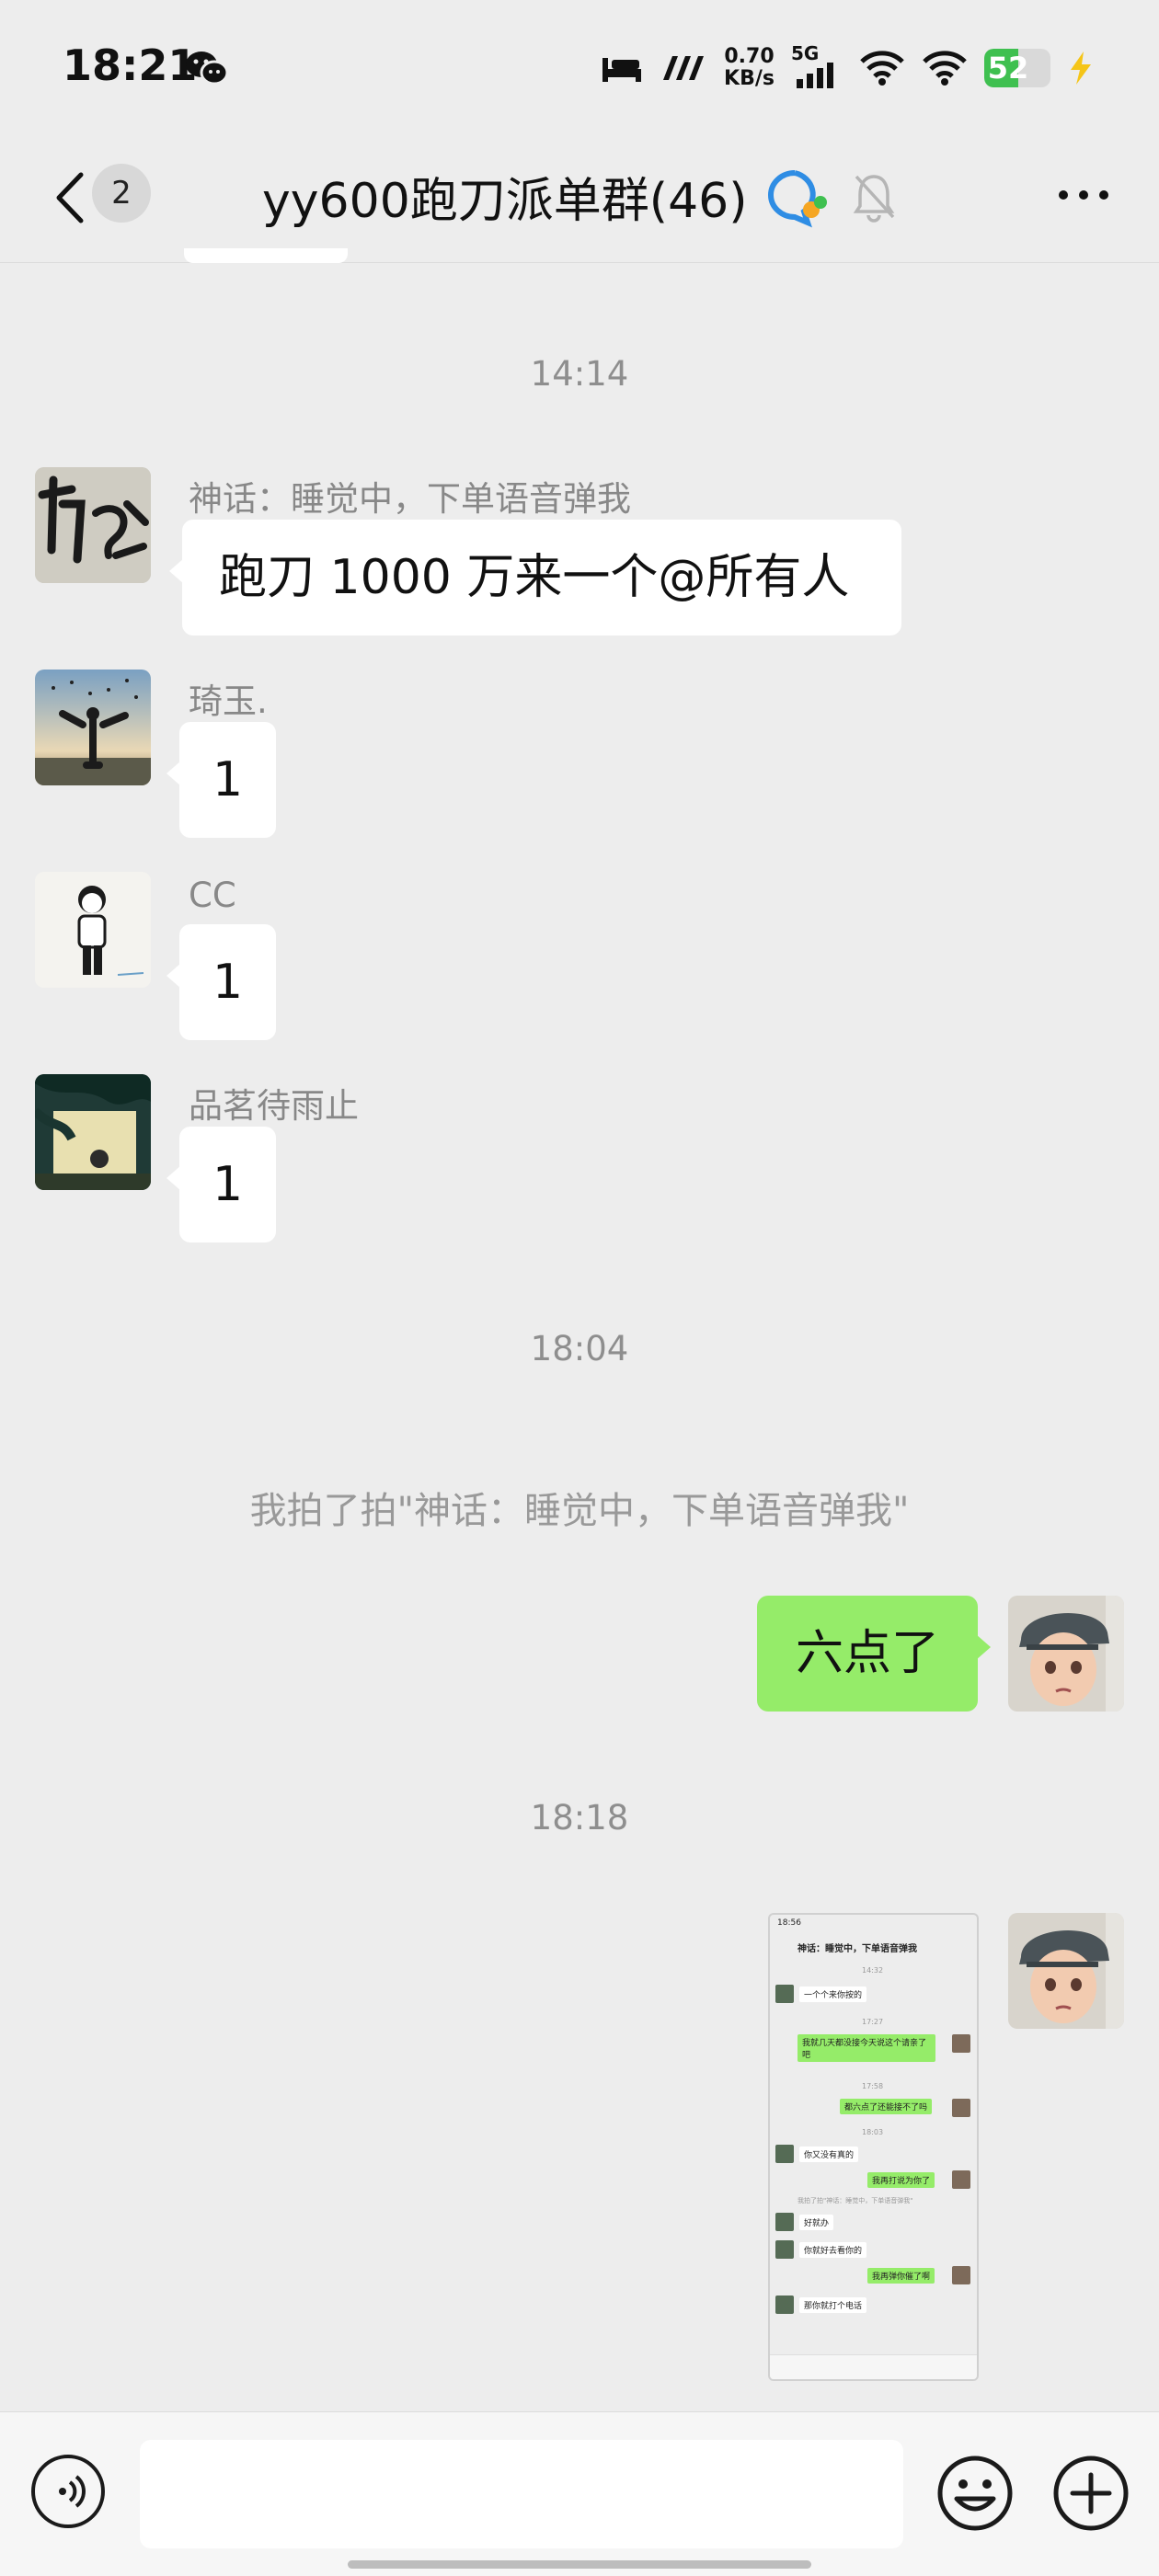  Describe the element at coordinates (1081, 68) in the screenshot. I see `charging-bolt-icon` at that location.